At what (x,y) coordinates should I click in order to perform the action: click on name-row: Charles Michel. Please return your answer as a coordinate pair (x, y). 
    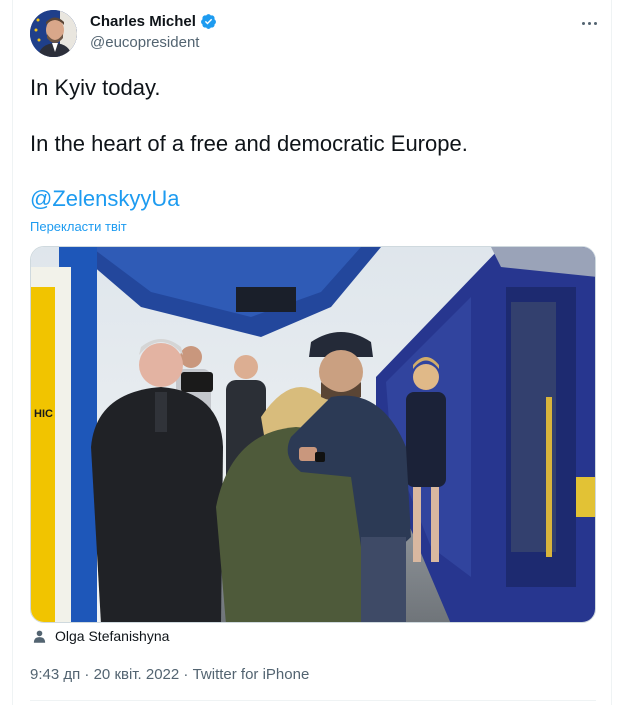
    Looking at the image, I should click on (153, 21).